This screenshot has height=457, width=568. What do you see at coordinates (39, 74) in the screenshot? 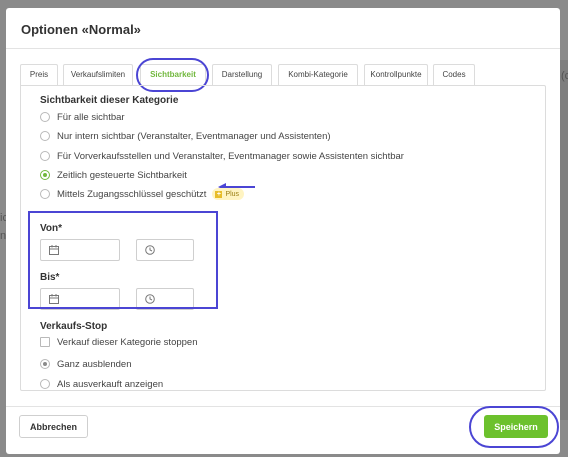
I see `tab-preis: Preis` at bounding box center [39, 74].